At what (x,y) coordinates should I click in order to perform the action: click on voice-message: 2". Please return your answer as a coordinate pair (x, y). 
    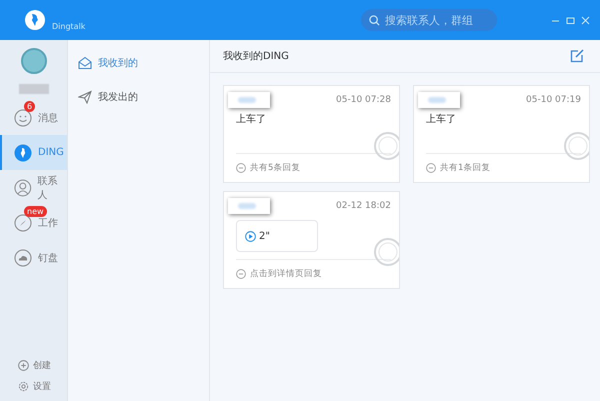
    Looking at the image, I should click on (277, 236).